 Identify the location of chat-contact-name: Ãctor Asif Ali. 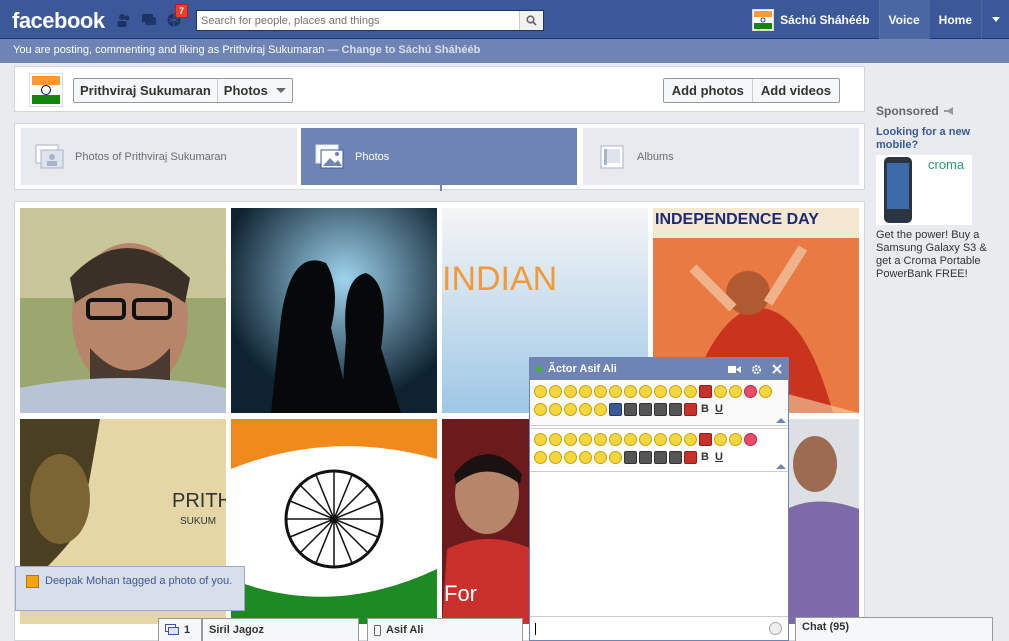
(582, 369).